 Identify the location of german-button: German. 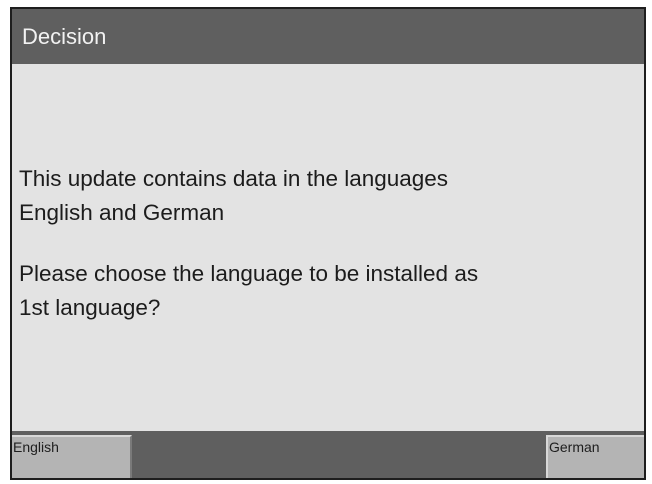
(595, 456).